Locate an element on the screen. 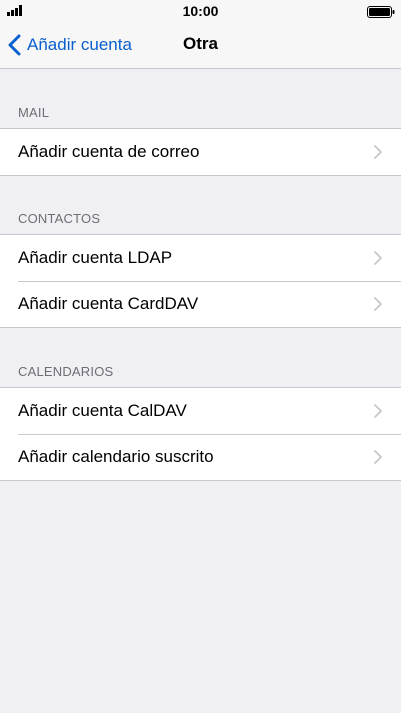 The image size is (401, 713). page-title-container: Otra is located at coordinates (200, 44).